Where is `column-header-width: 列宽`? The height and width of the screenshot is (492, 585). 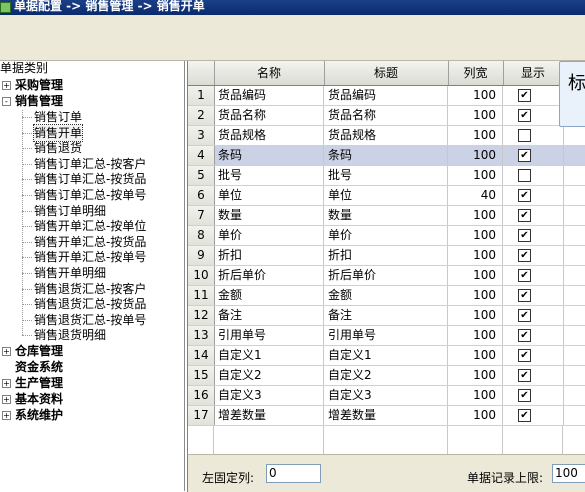 column-header-width: 列宽 is located at coordinates (476, 73).